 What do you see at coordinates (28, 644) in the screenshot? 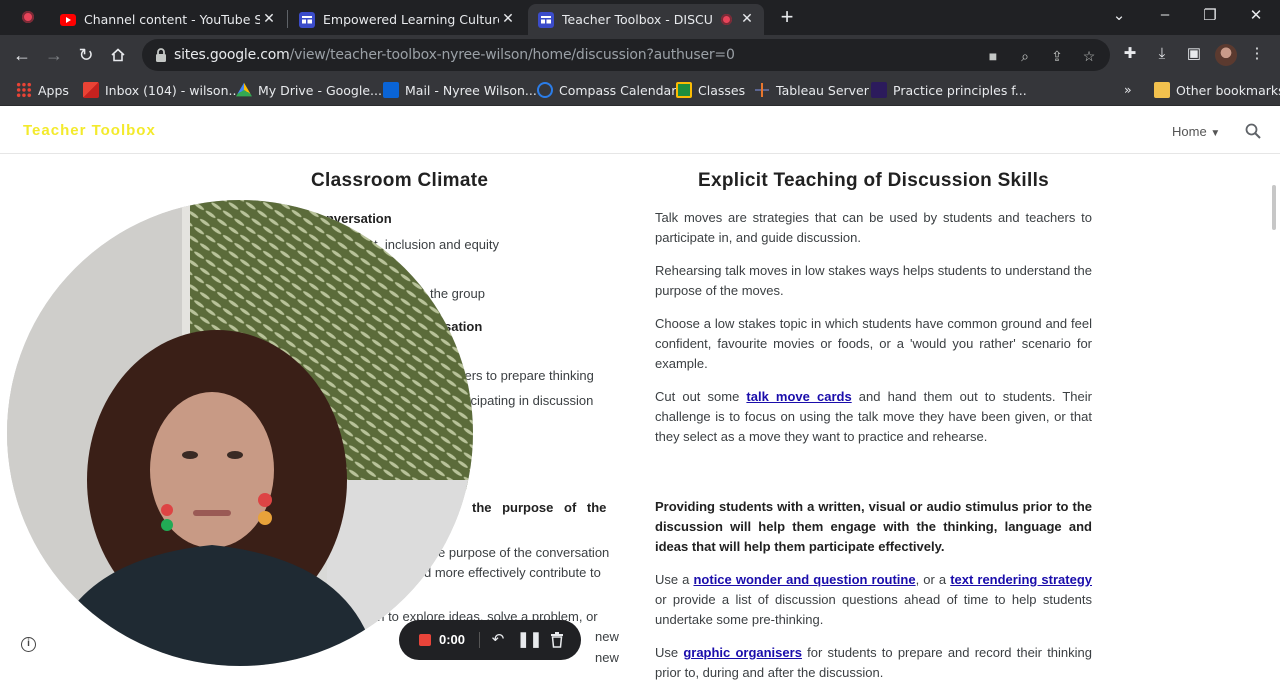
I see `info-icon: i` at bounding box center [28, 644].